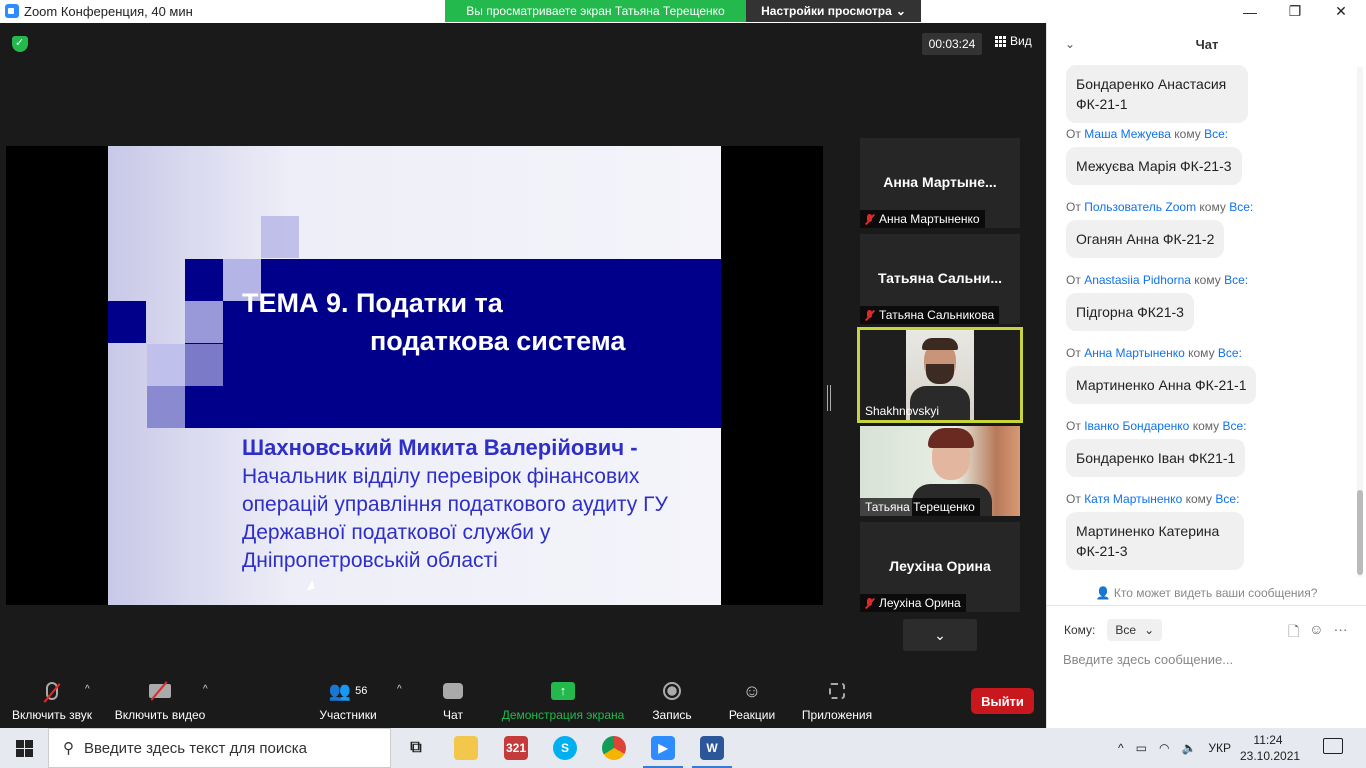  I want to click on chat-button: Чат, so click(453, 700).